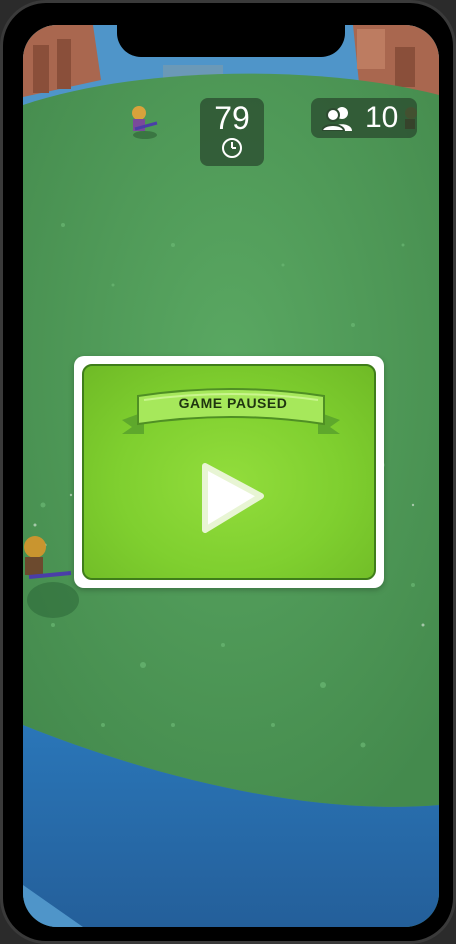 The height and width of the screenshot is (944, 456). What do you see at coordinates (232, 118) in the screenshot?
I see `timer-value: 79` at bounding box center [232, 118].